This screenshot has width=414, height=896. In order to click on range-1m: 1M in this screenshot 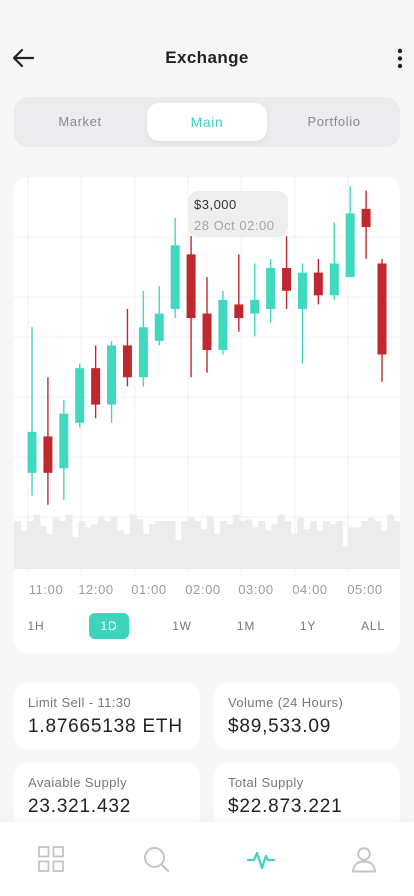, I will do `click(246, 626)`.